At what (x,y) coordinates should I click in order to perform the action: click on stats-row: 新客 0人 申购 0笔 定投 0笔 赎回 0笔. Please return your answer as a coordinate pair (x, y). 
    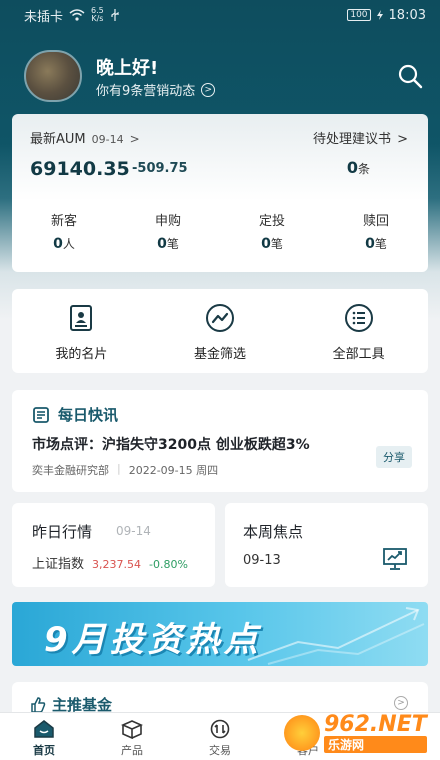
    Looking at the image, I should click on (220, 231).